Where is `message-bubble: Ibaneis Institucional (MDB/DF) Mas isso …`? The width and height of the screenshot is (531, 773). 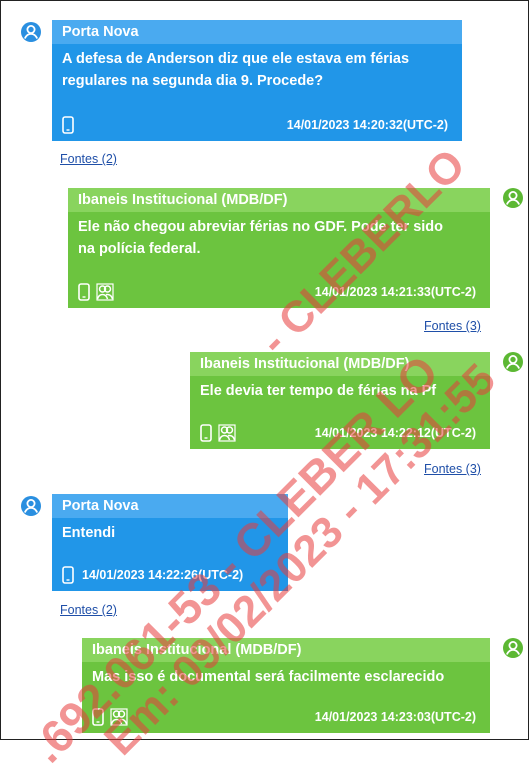
message-bubble: Ibaneis Institucional (MDB/DF) Mas isso … is located at coordinates (286, 685).